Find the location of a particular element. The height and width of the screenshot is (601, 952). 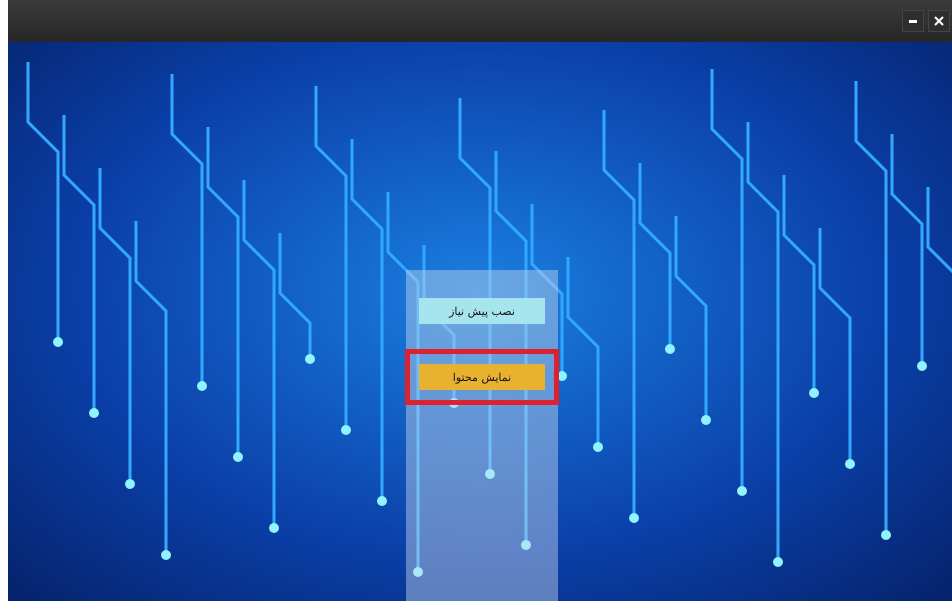

menu-button: نصب پیش نیاز is located at coordinates (482, 311).